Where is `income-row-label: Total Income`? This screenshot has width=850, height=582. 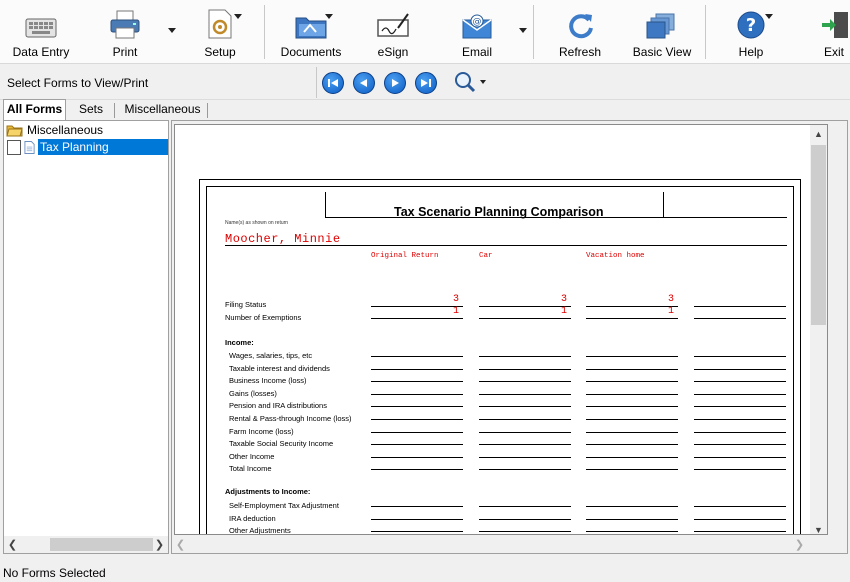 income-row-label: Total Income is located at coordinates (250, 469).